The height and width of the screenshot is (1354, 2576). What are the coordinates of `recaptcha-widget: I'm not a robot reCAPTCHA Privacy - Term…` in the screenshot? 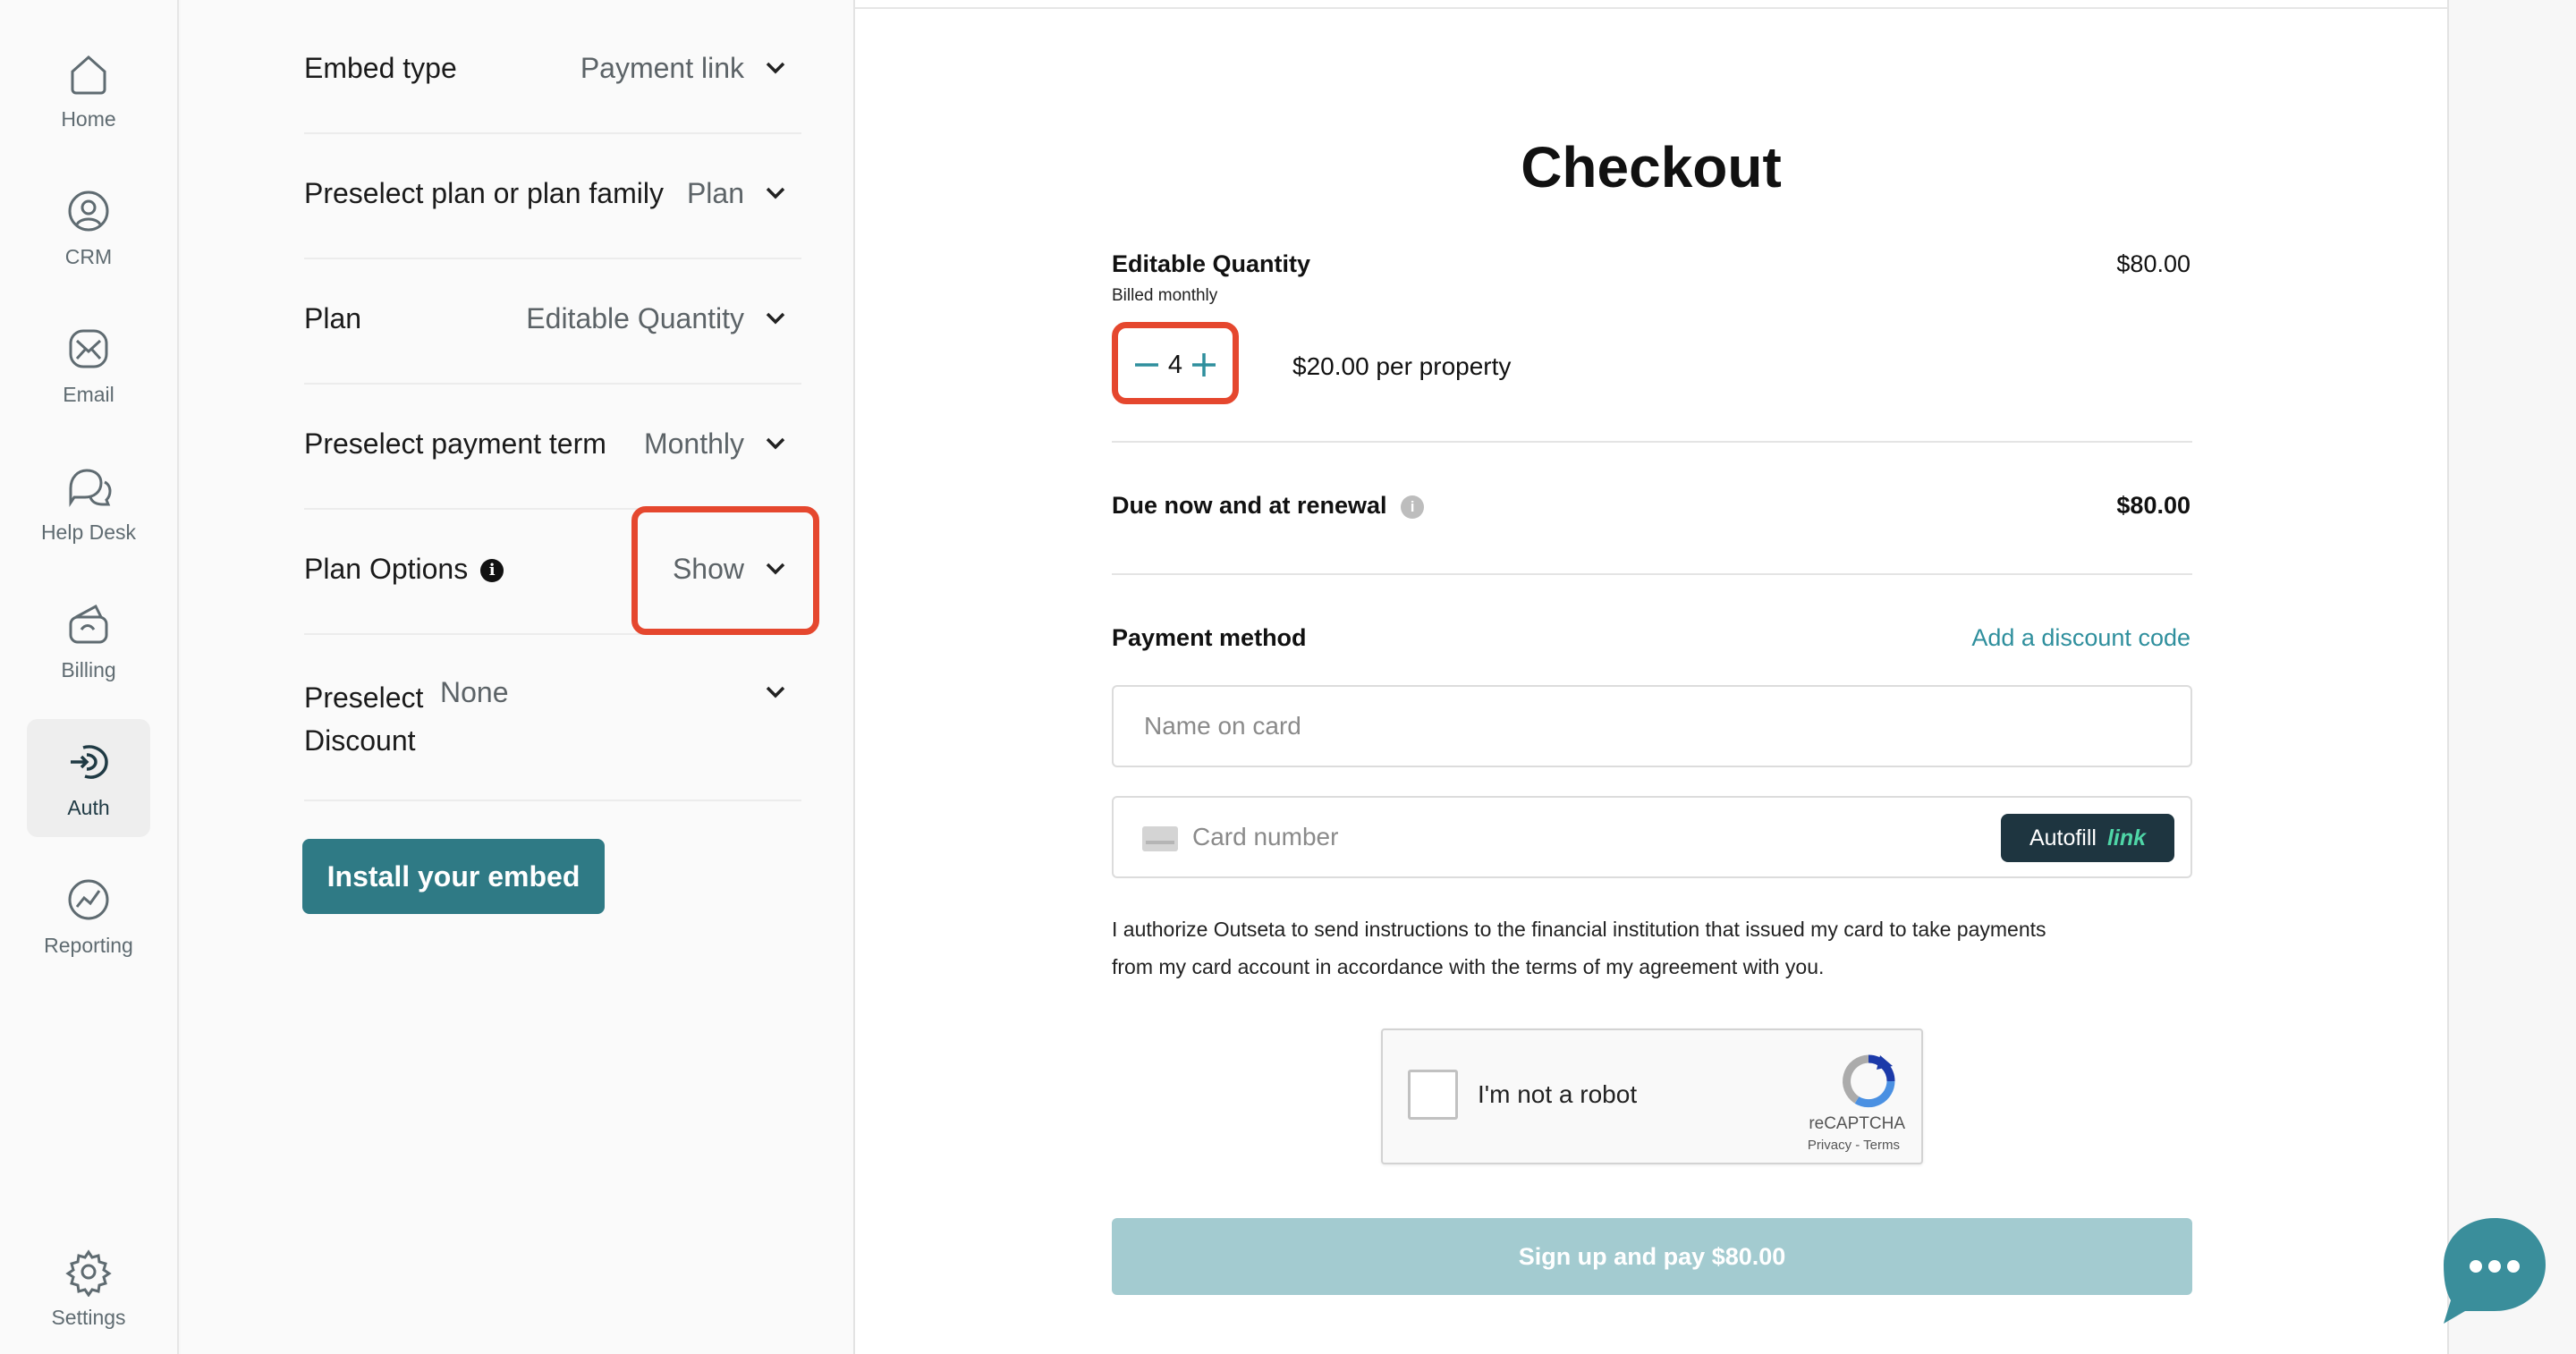 It's located at (1652, 1096).